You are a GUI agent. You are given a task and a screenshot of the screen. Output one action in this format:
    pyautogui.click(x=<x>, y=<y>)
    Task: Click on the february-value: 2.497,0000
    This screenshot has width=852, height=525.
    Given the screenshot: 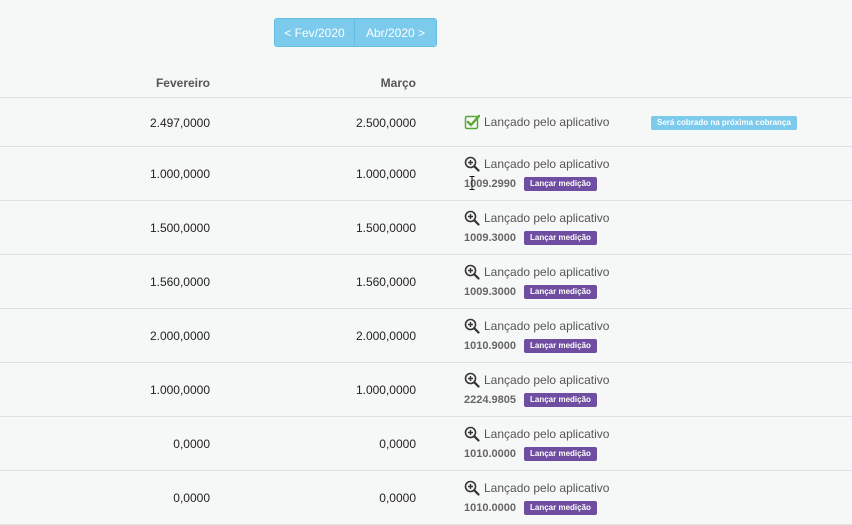 What is the action you would take?
    pyautogui.click(x=179, y=123)
    